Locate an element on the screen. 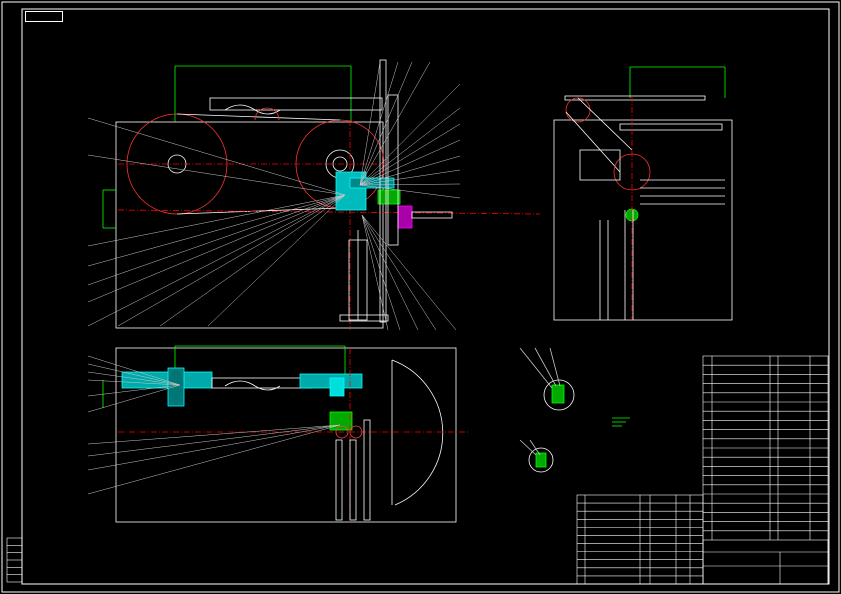  sheet-stamp is located at coordinates (44, 16).